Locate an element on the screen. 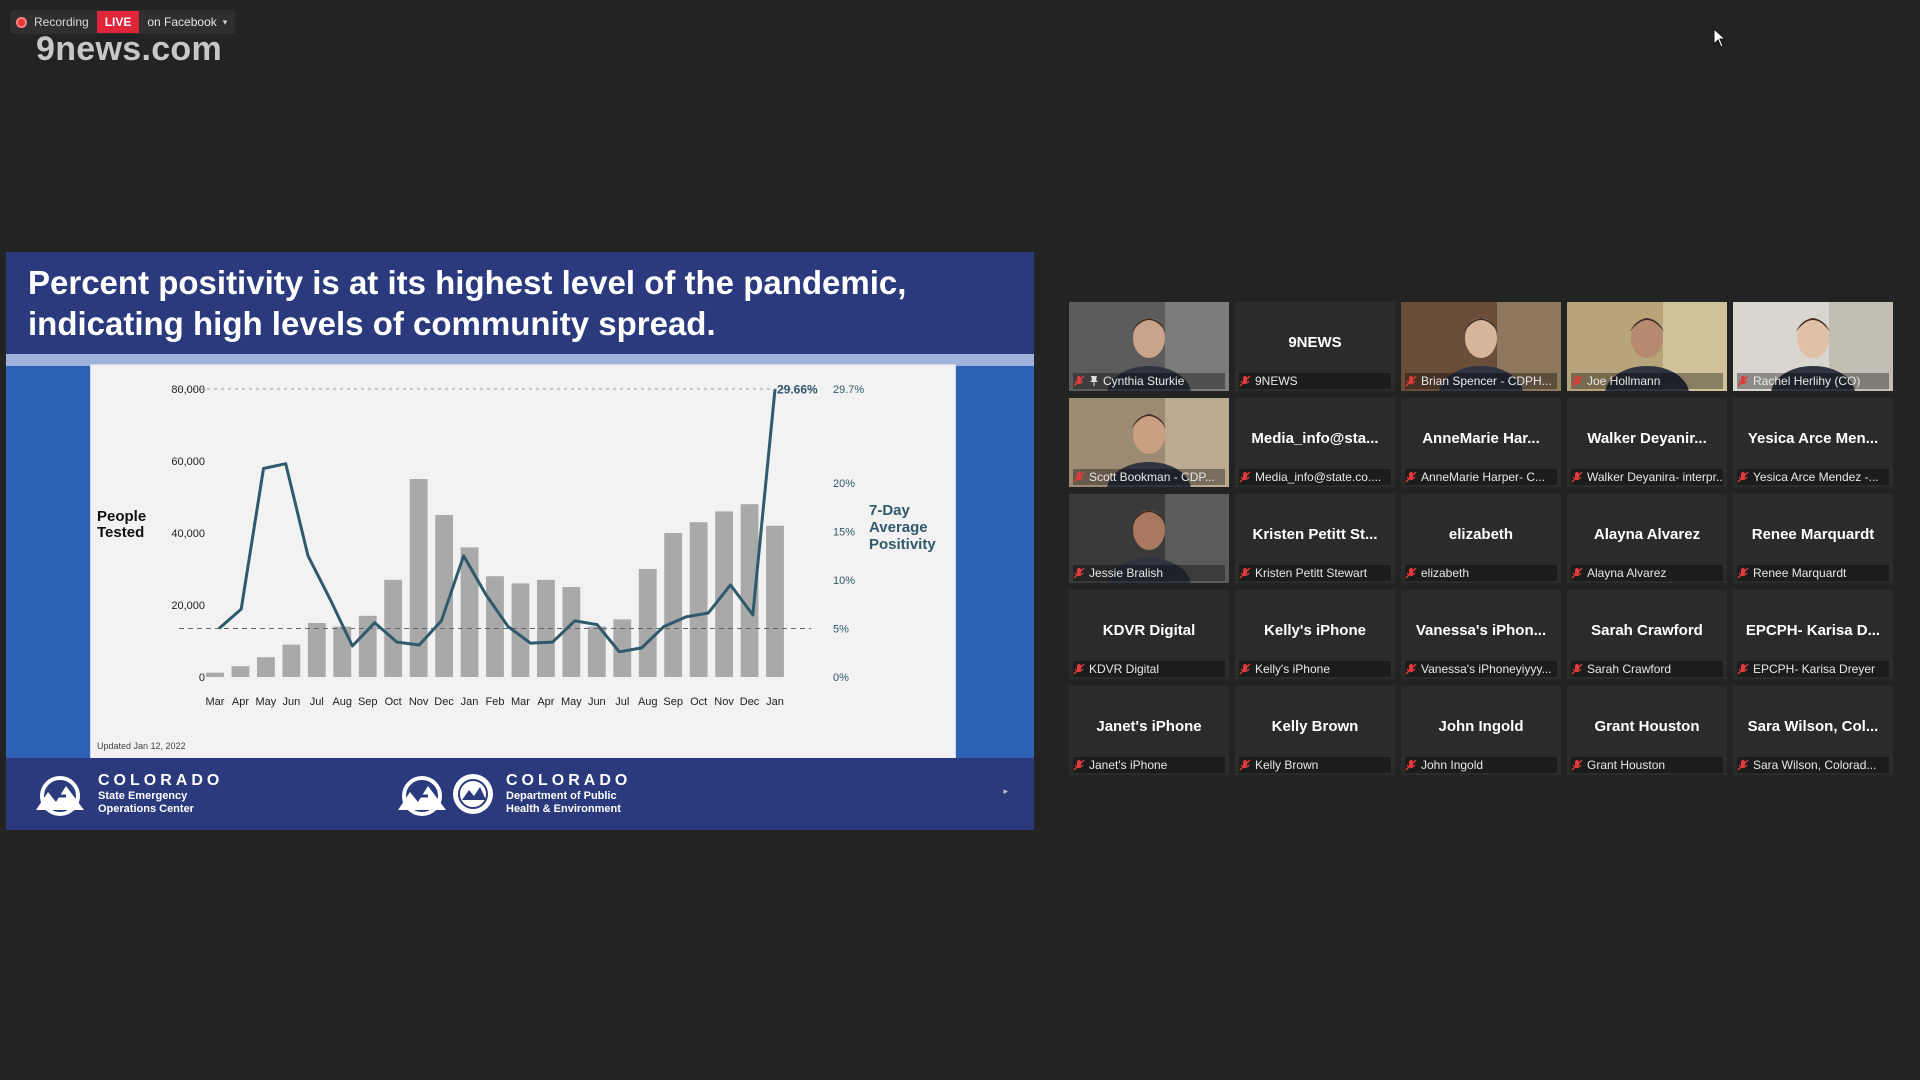 This screenshot has width=1920, height=1080. participant-display-name: Grant Houston is located at coordinates (1647, 726).